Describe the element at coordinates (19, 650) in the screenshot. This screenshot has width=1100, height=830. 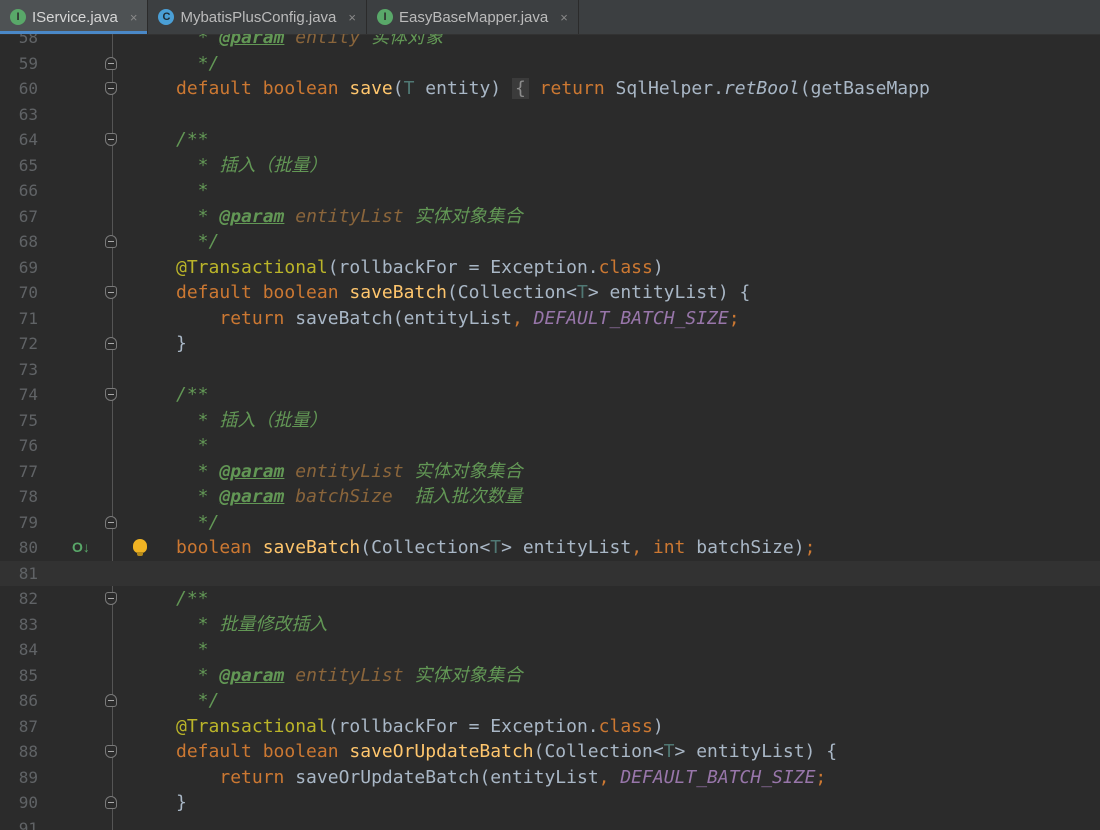
I see `line-number: 84` at that location.